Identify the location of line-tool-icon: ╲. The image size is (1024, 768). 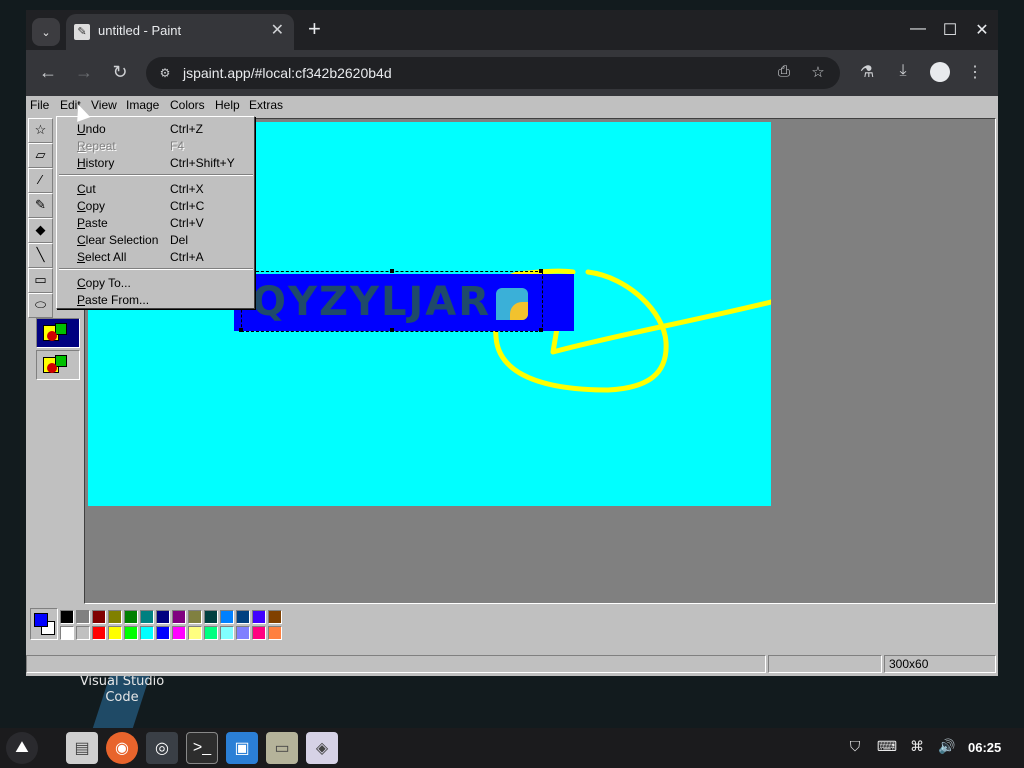
(40, 255).